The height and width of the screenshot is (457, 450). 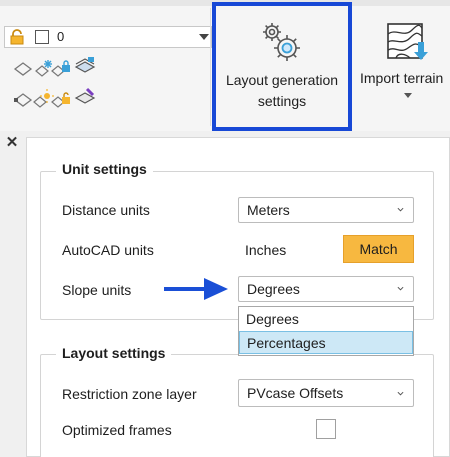 I want to click on layout-generation-label: Layout generation settings, so click(x=282, y=91).